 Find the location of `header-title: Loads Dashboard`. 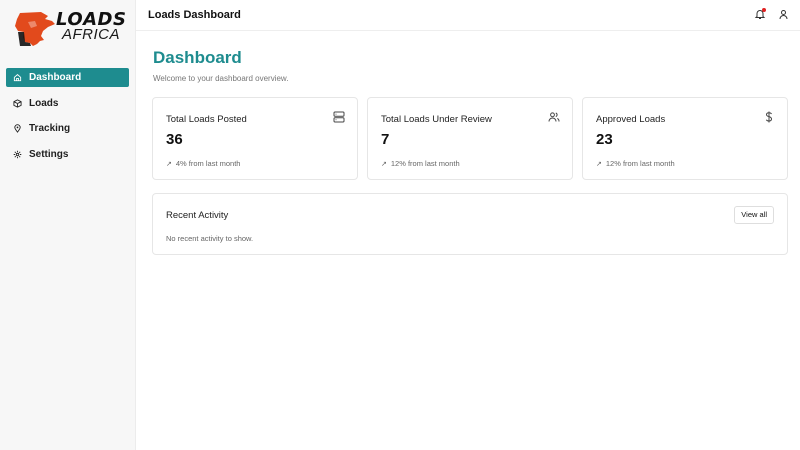

header-title: Loads Dashboard is located at coordinates (194, 15).